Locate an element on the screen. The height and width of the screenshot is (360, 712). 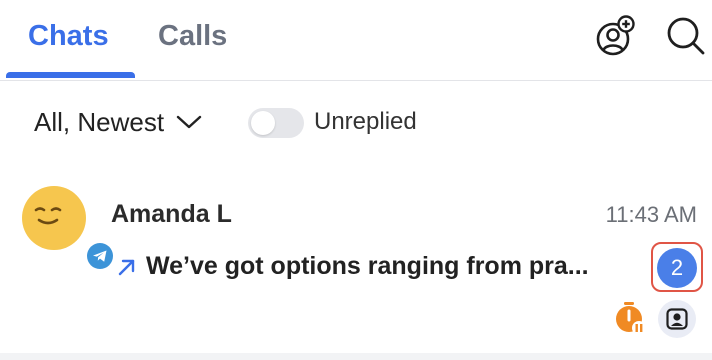
sort-label: All, Newest is located at coordinates (99, 122).